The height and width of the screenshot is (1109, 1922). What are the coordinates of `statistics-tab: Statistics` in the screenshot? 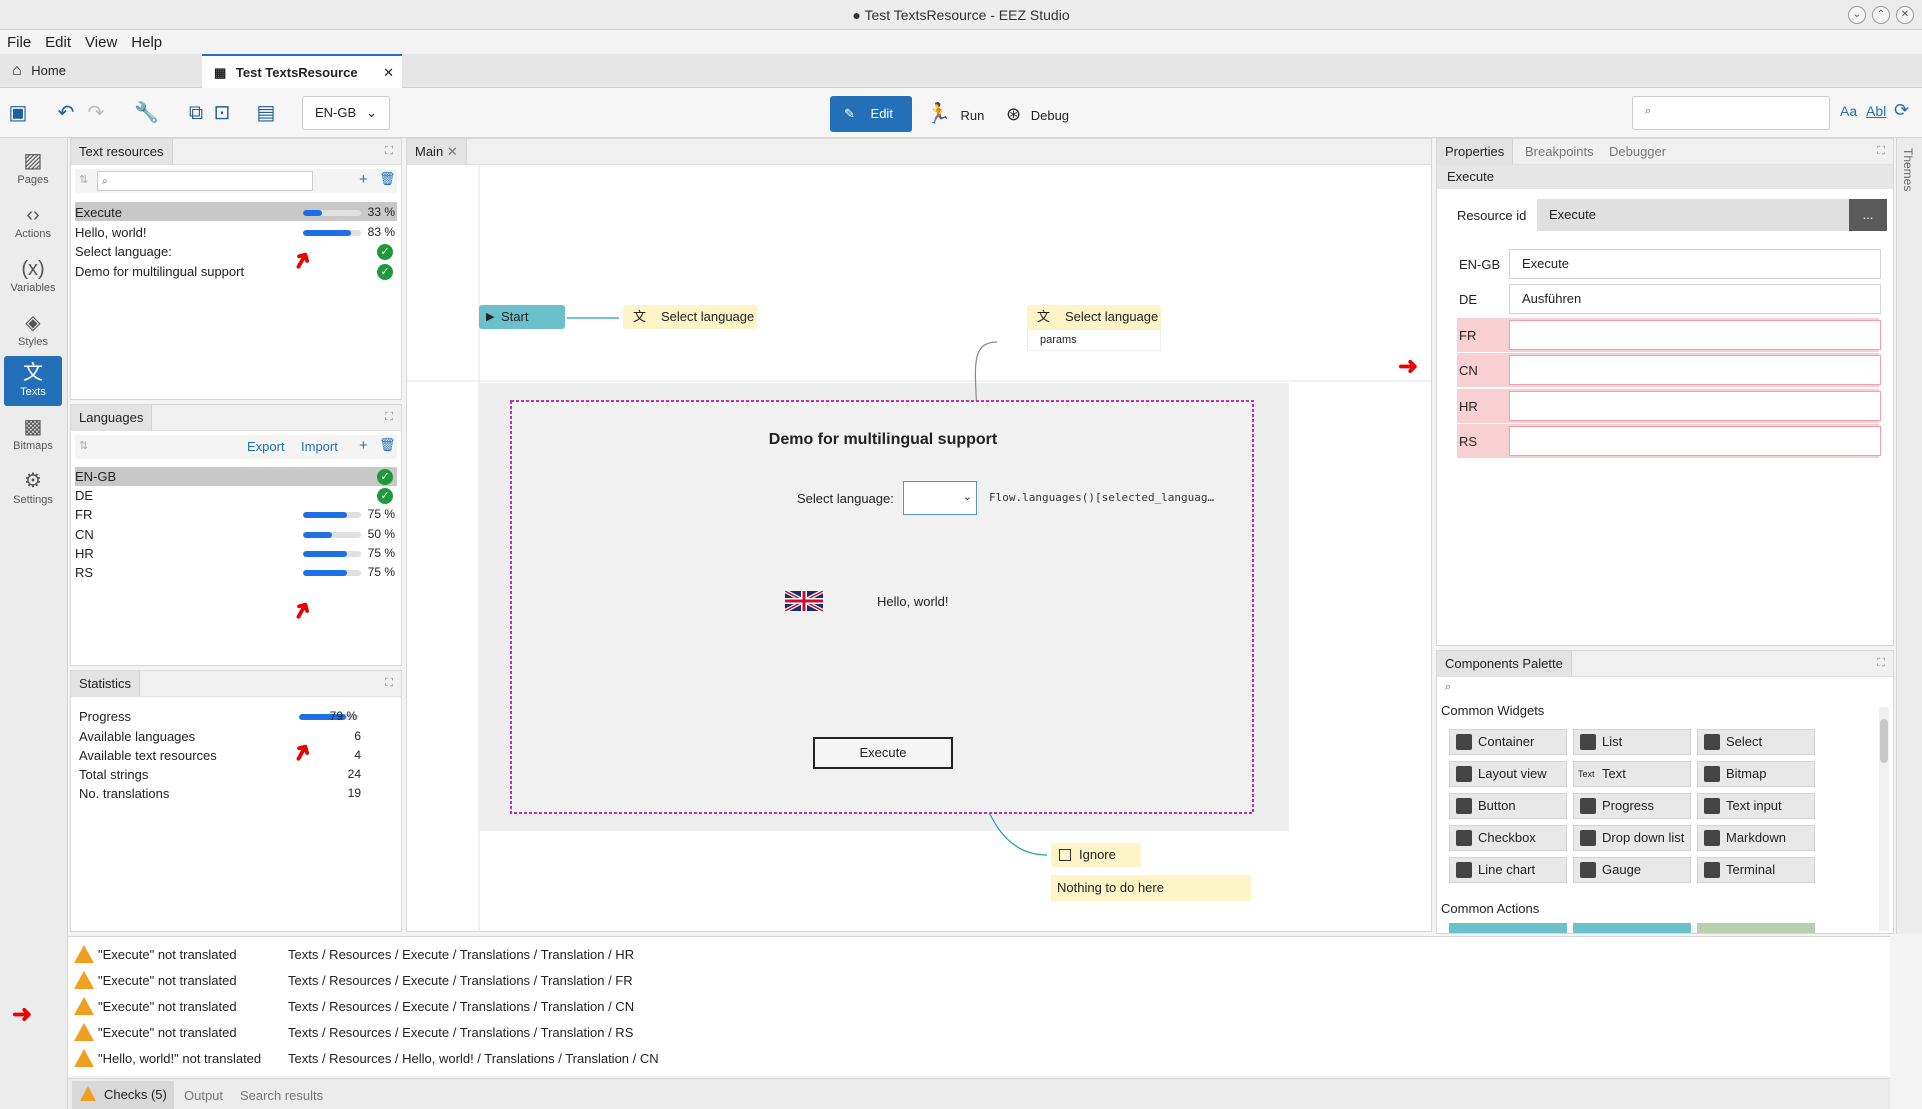 It's located at (106, 684).